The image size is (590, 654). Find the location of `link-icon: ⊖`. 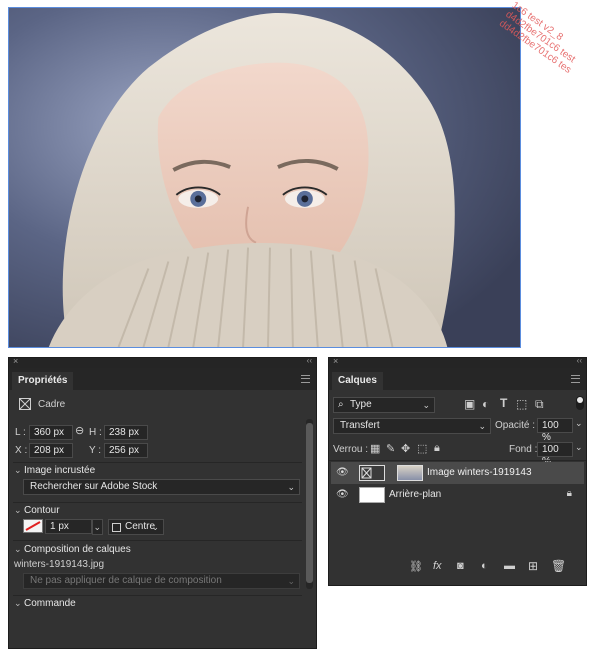

link-icon: ⊖ is located at coordinates (79, 430).